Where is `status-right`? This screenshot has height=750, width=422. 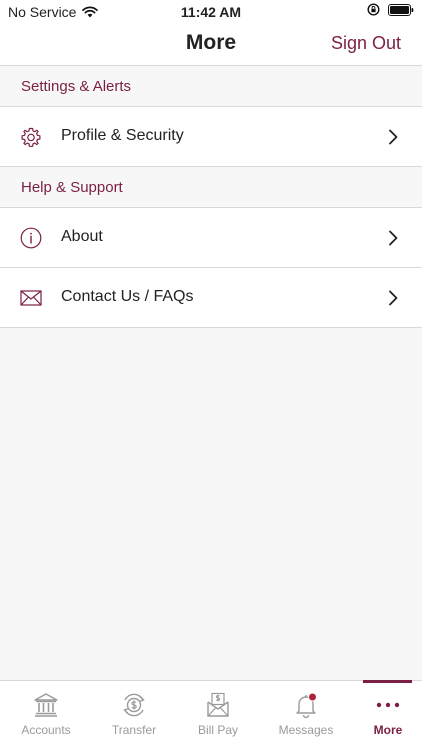
status-right is located at coordinates (390, 9).